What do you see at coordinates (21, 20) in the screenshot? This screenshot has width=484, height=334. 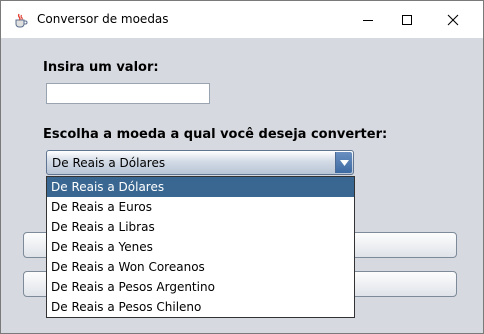 I see `java-cup-icon` at bounding box center [21, 20].